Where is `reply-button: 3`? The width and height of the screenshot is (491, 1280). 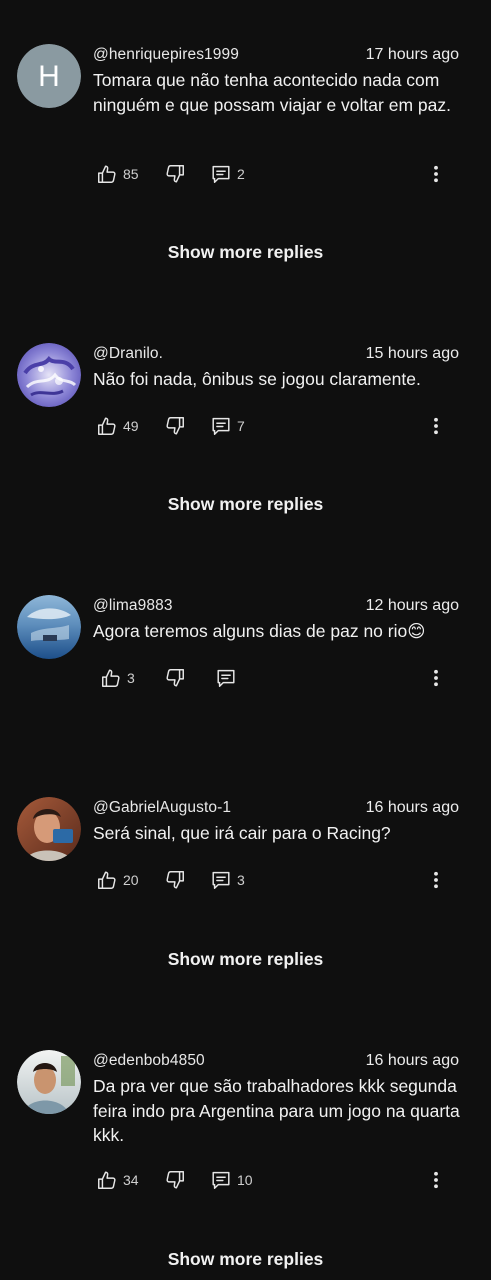 reply-button: 3 is located at coordinates (227, 880).